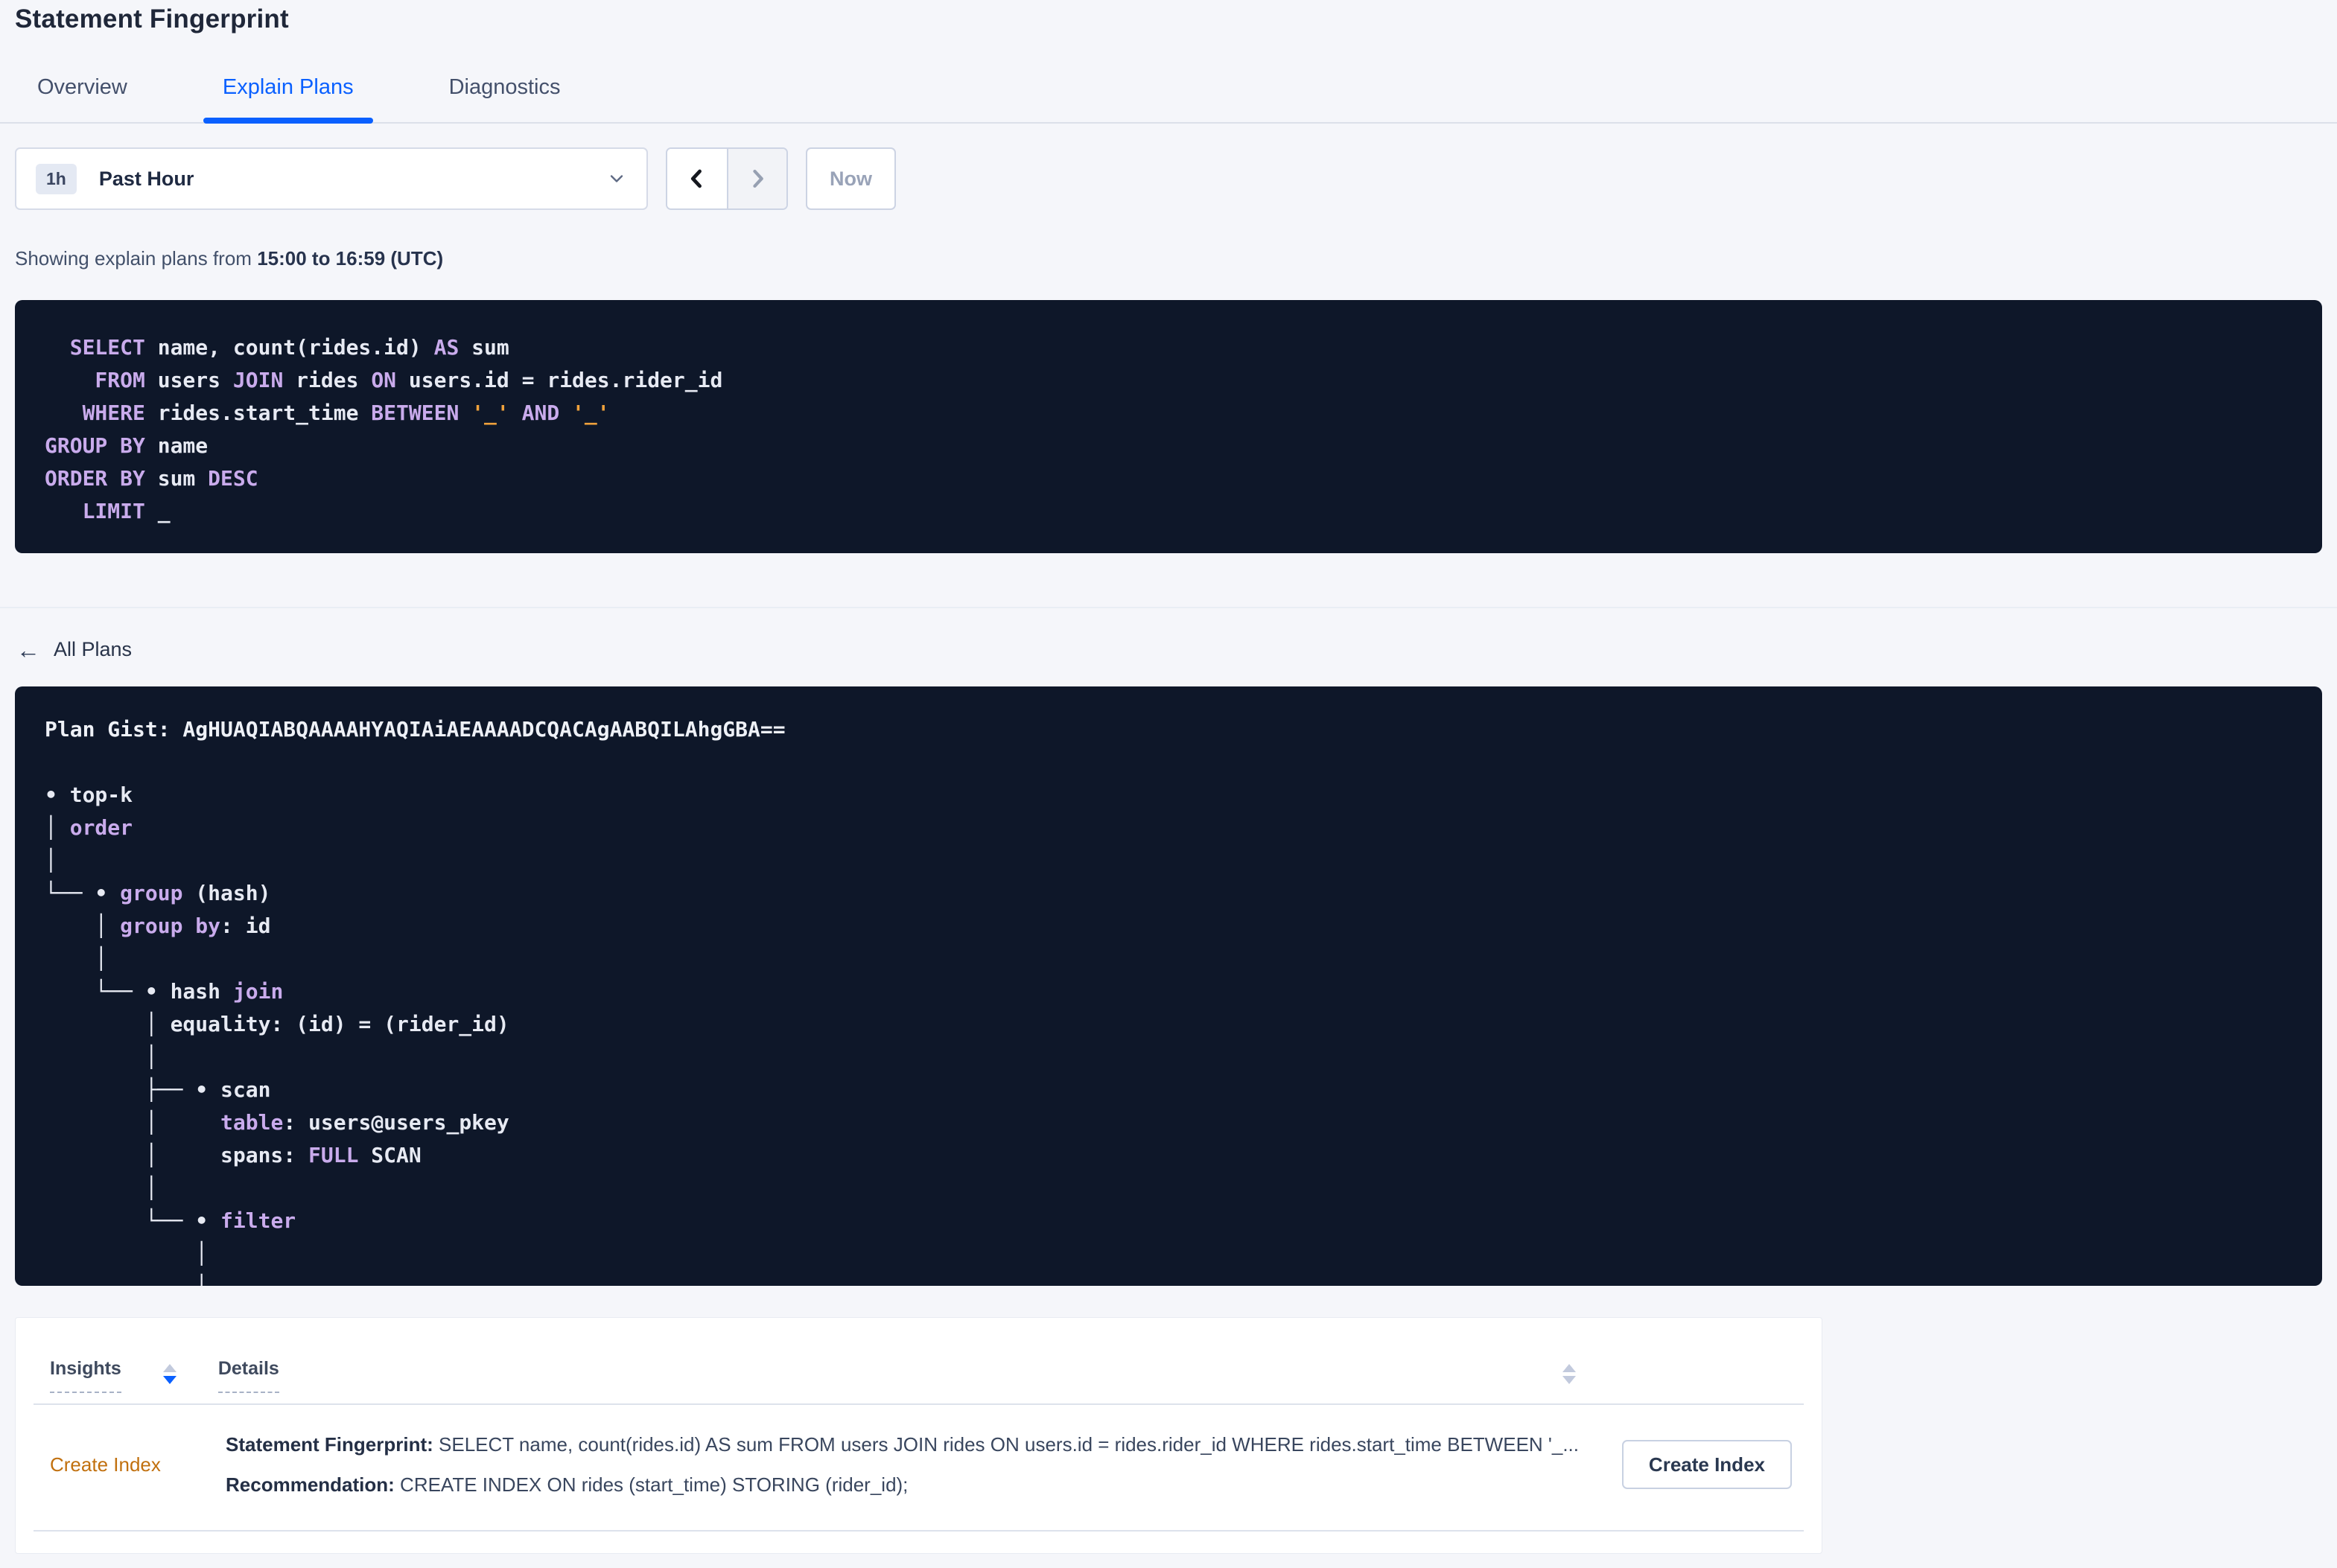 The image size is (2337, 1568). What do you see at coordinates (170, 1374) in the screenshot?
I see `sort-icon-insights` at bounding box center [170, 1374].